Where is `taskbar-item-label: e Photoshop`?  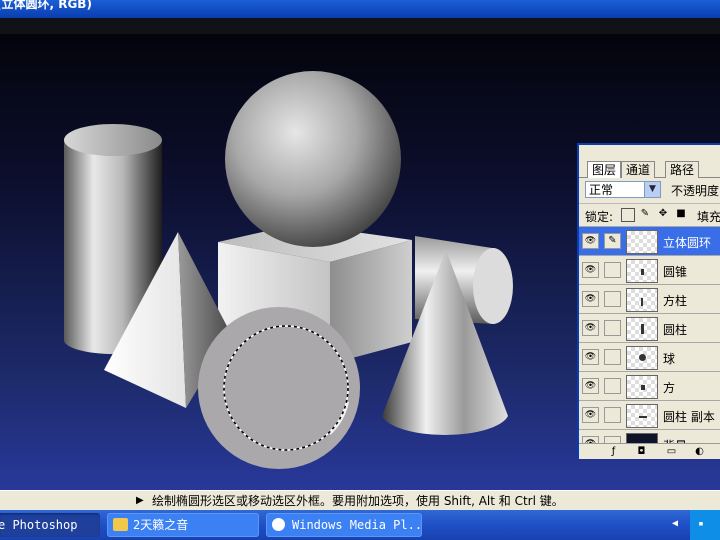
taskbar-item-label: e Photoshop is located at coordinates (39, 525).